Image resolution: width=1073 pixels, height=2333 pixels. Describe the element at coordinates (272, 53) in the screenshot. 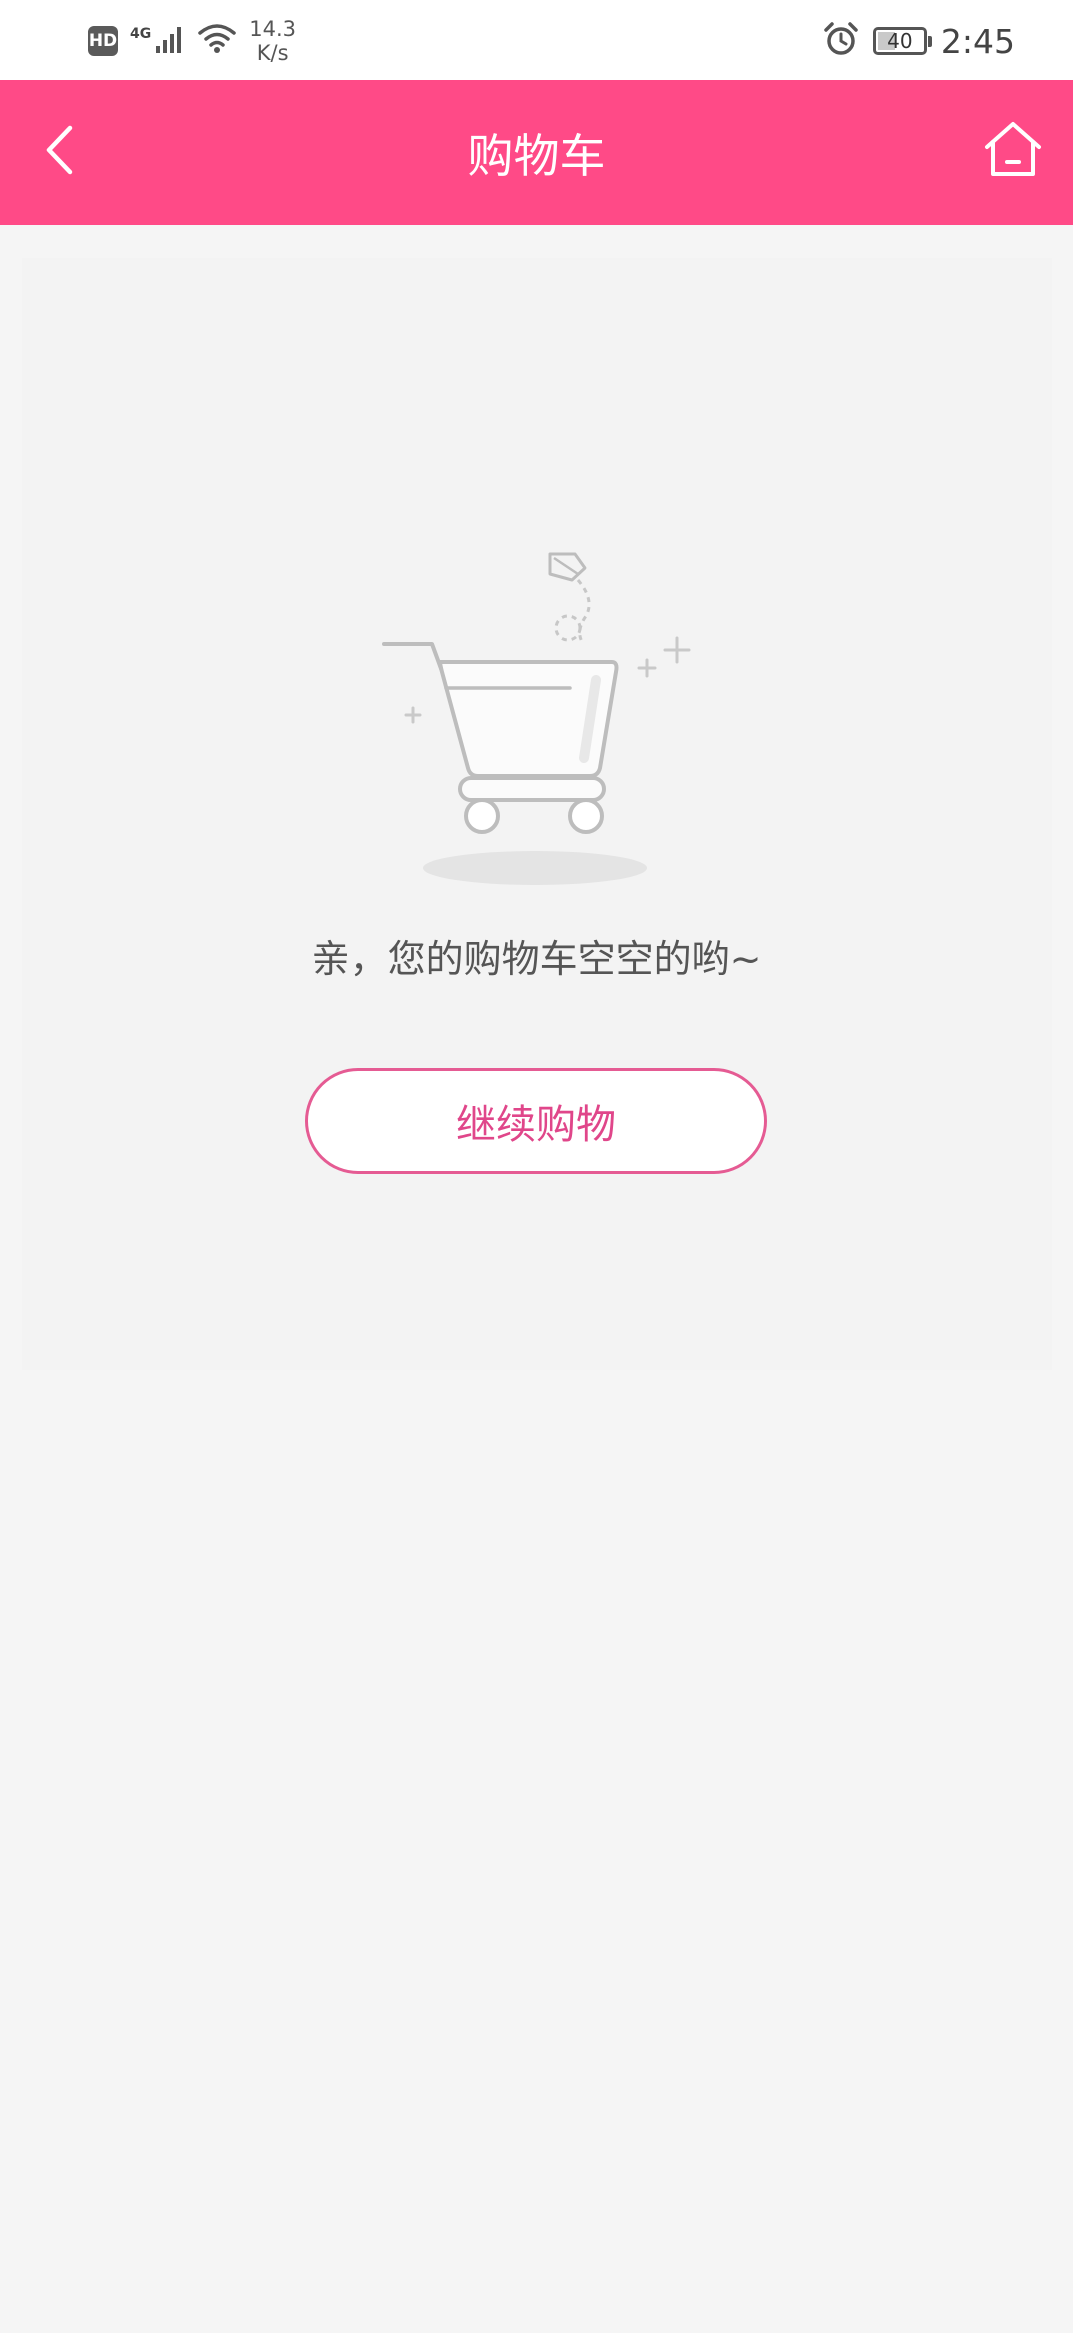

I see `speed-unit: K/s` at that location.